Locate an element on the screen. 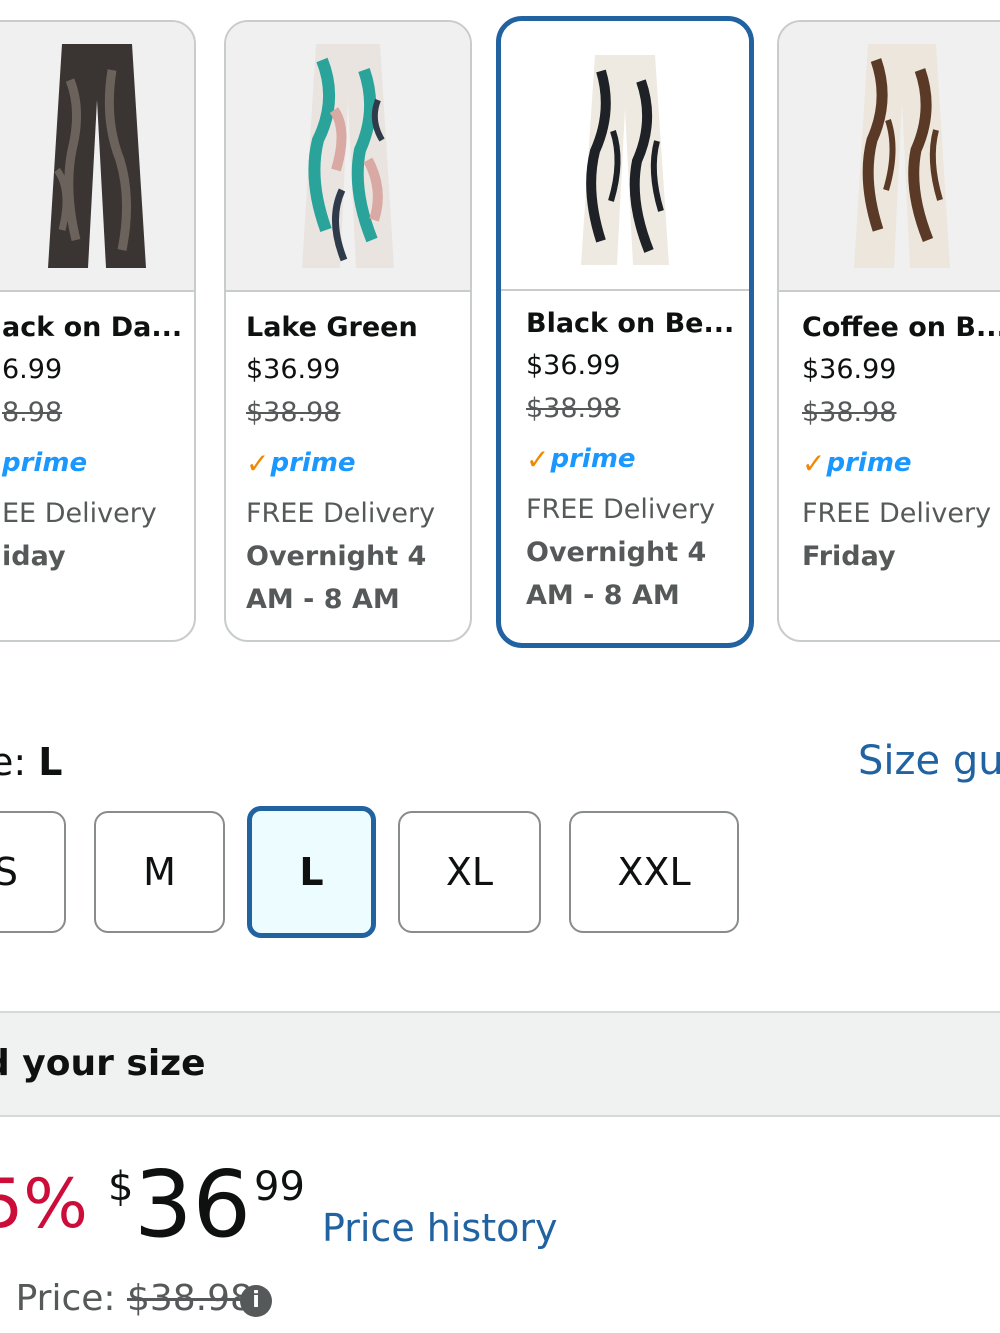 This screenshot has width=1000, height=1333. delivery-time: Friday is located at coordinates (849, 556).